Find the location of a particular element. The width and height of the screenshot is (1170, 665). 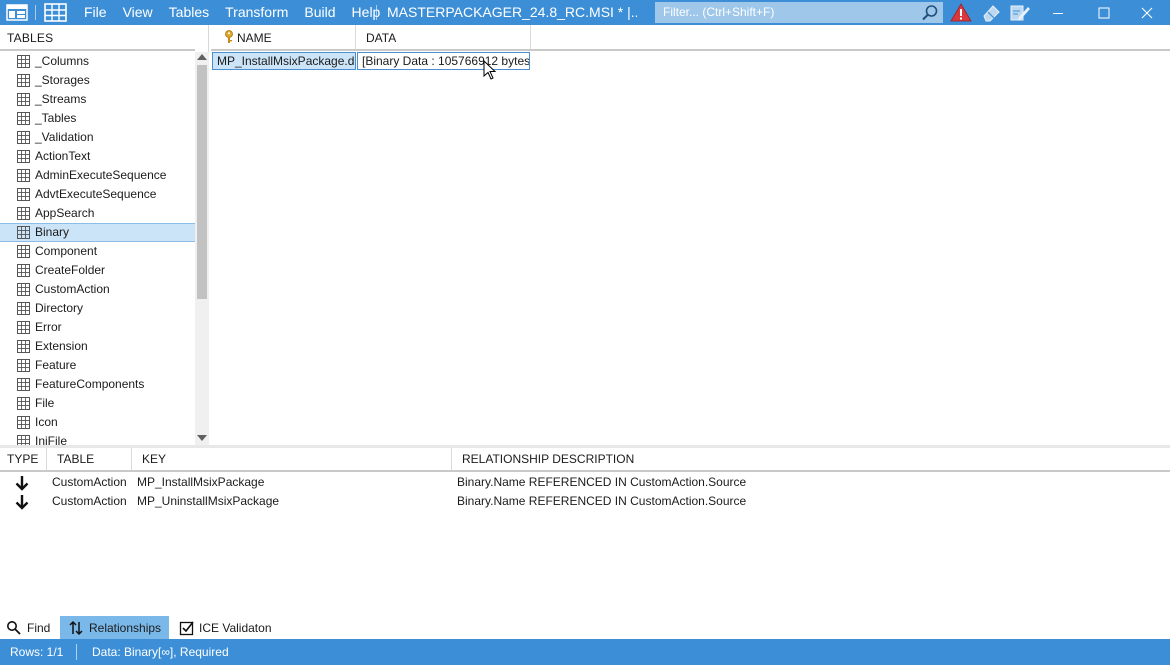

close-button is located at coordinates (1147, 12).